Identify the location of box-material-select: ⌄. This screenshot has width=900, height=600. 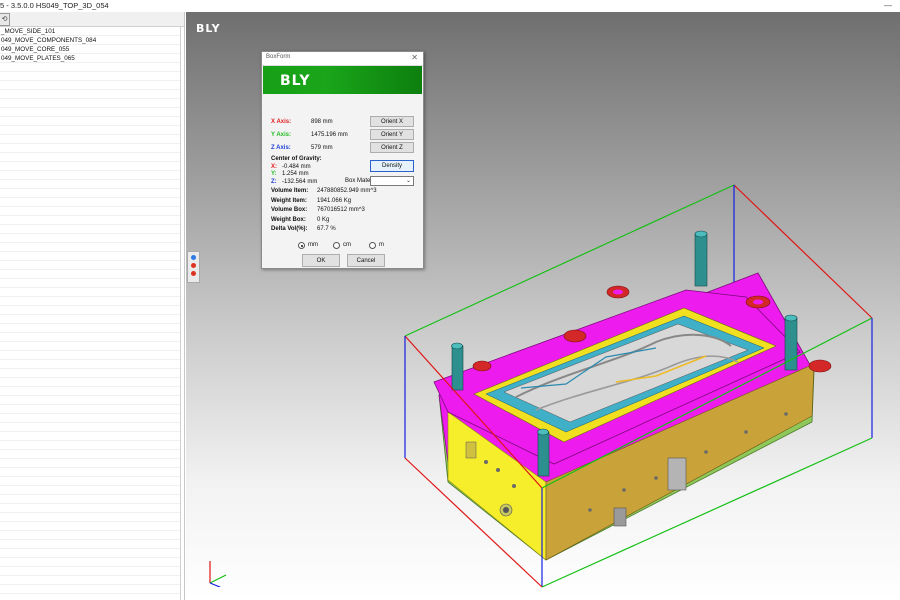
(392, 181).